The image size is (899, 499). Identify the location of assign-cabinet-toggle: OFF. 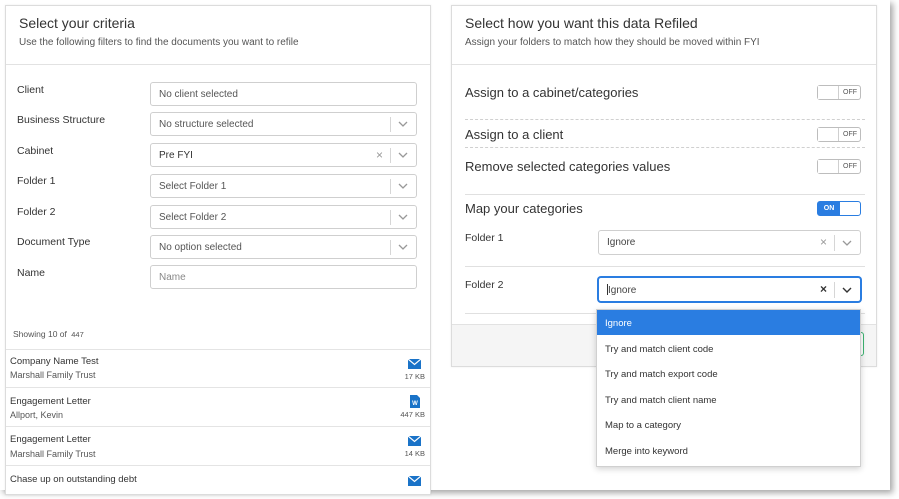
(839, 92).